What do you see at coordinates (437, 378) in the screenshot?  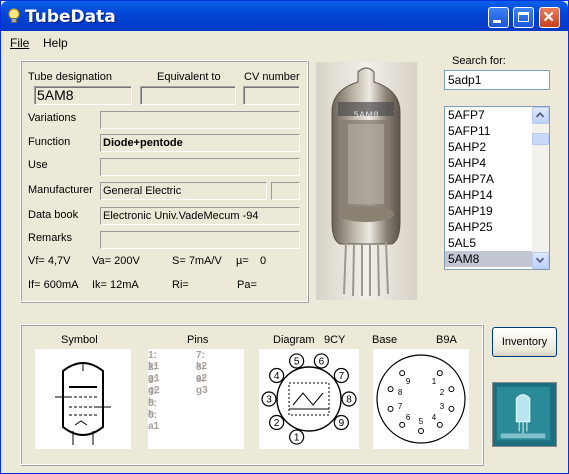 I see `base-pin: 1` at bounding box center [437, 378].